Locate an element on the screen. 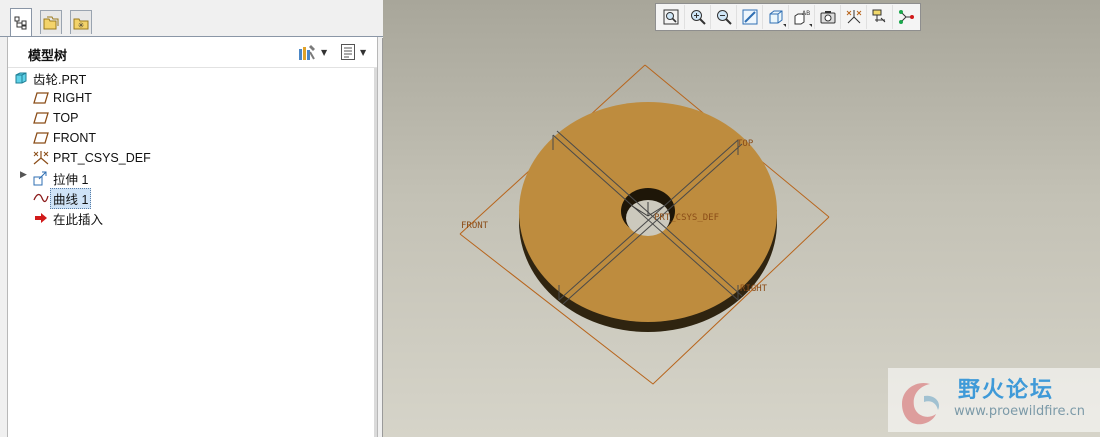 This screenshot has width=1100, height=437. named-view-icon is located at coordinates (827, 17).